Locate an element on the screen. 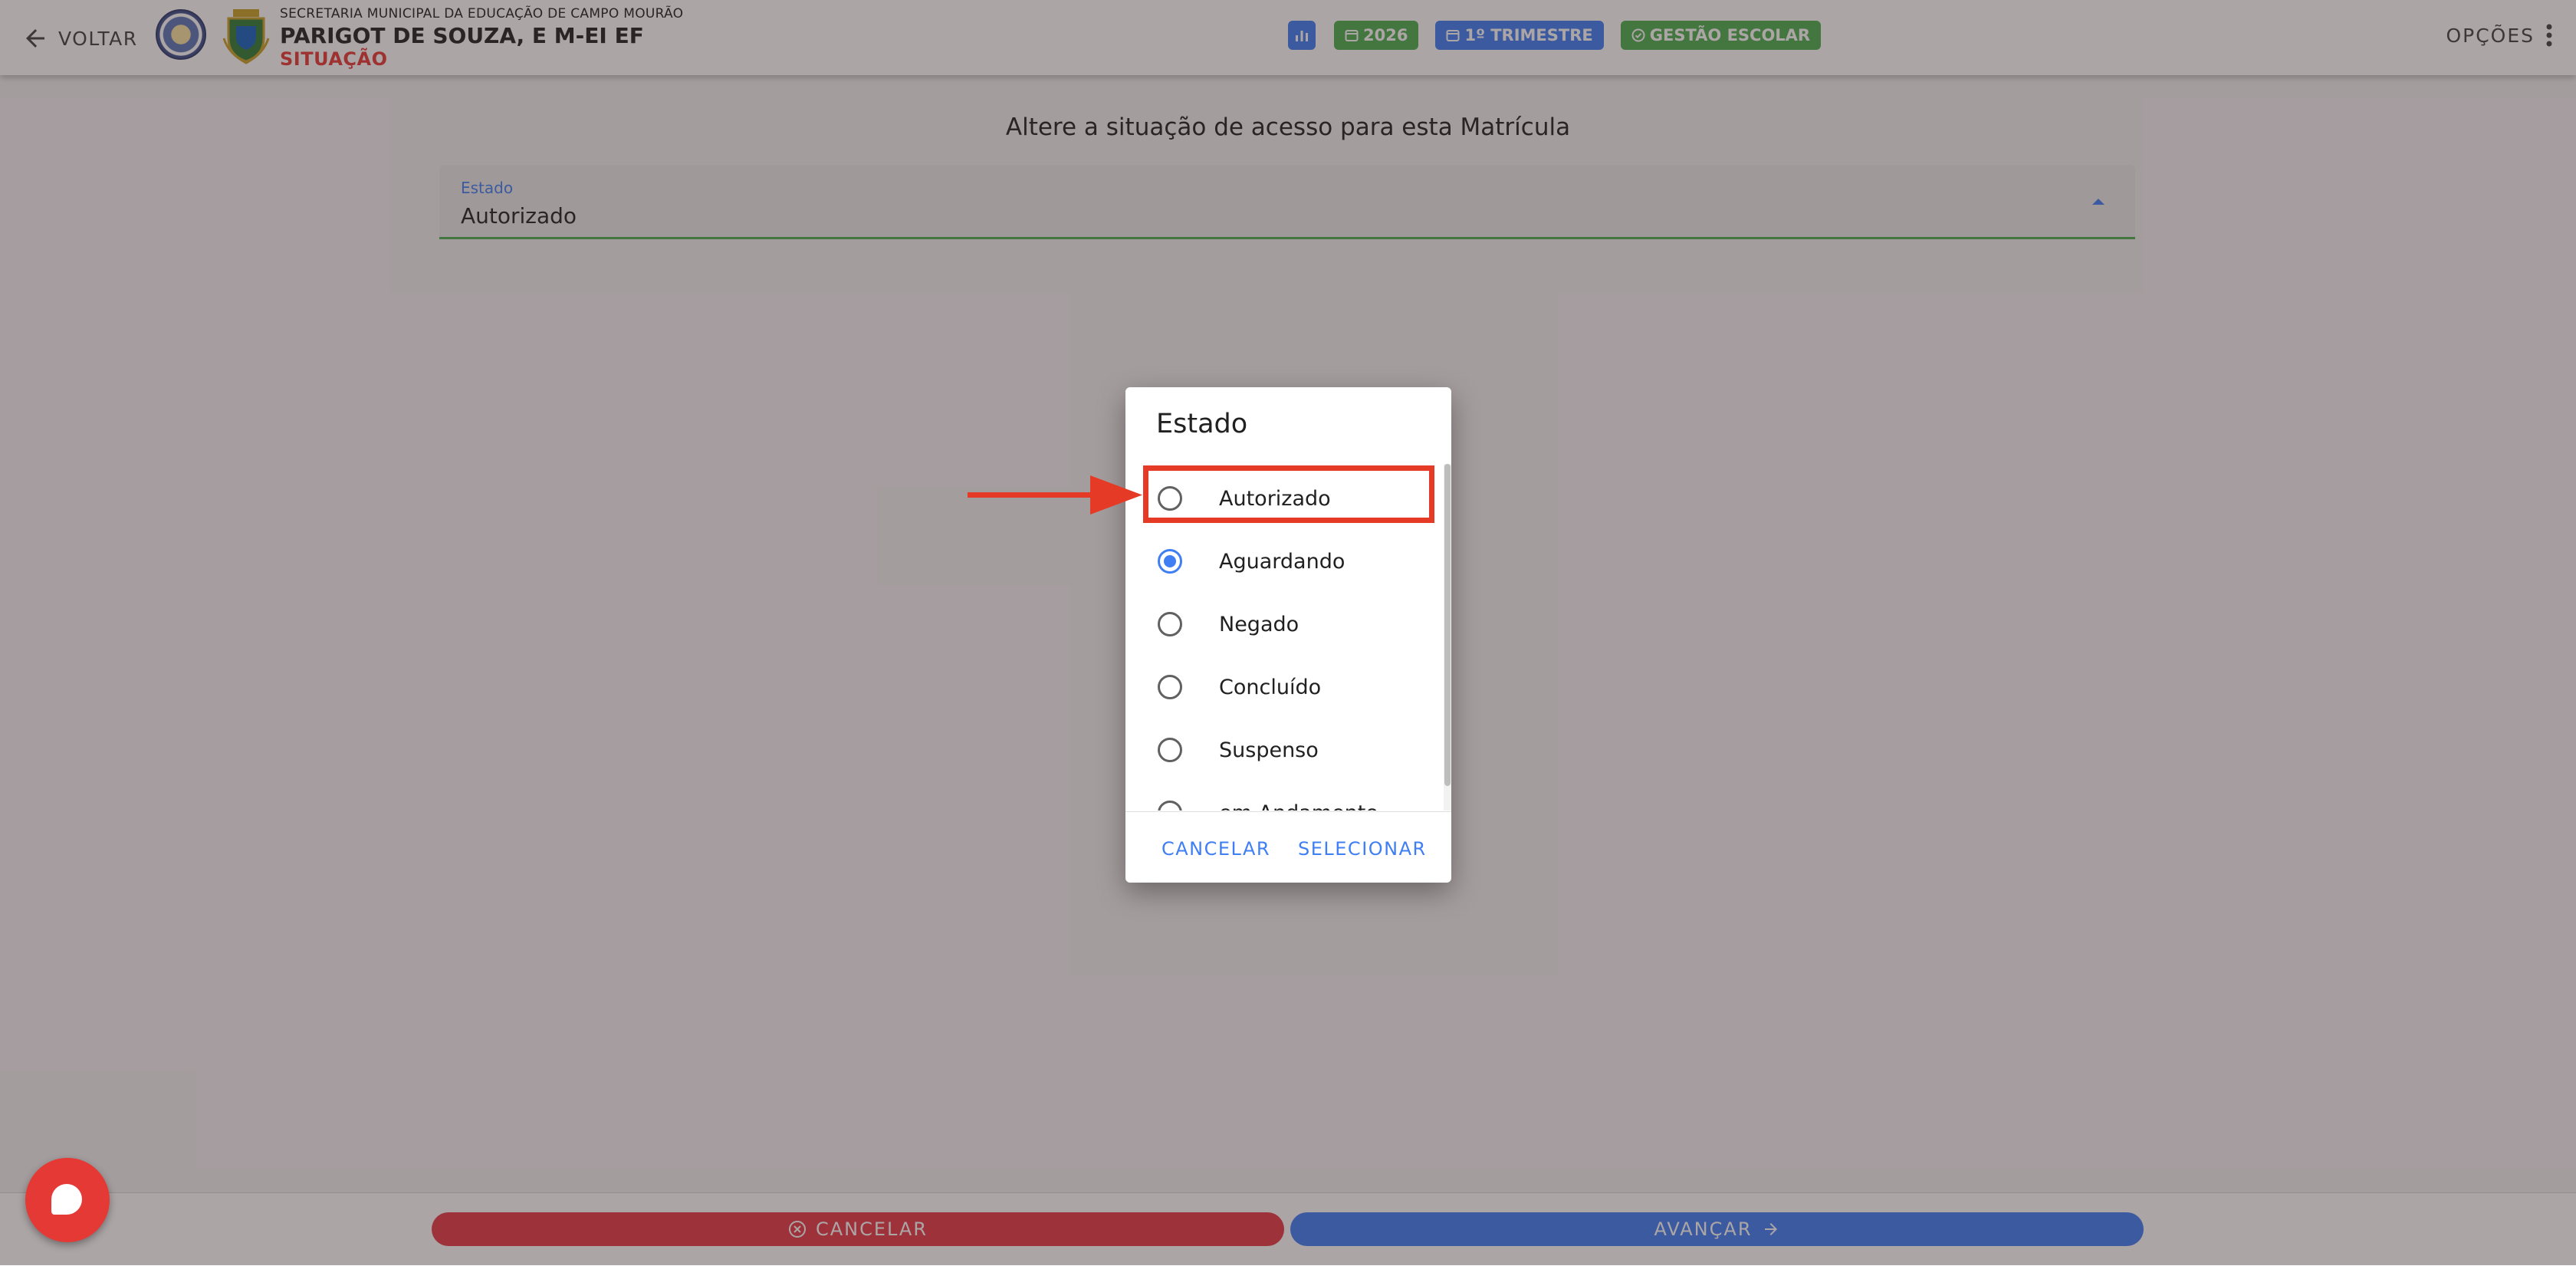 This screenshot has height=1266, width=2576. option-concluido: Concluído is located at coordinates (1282, 687).